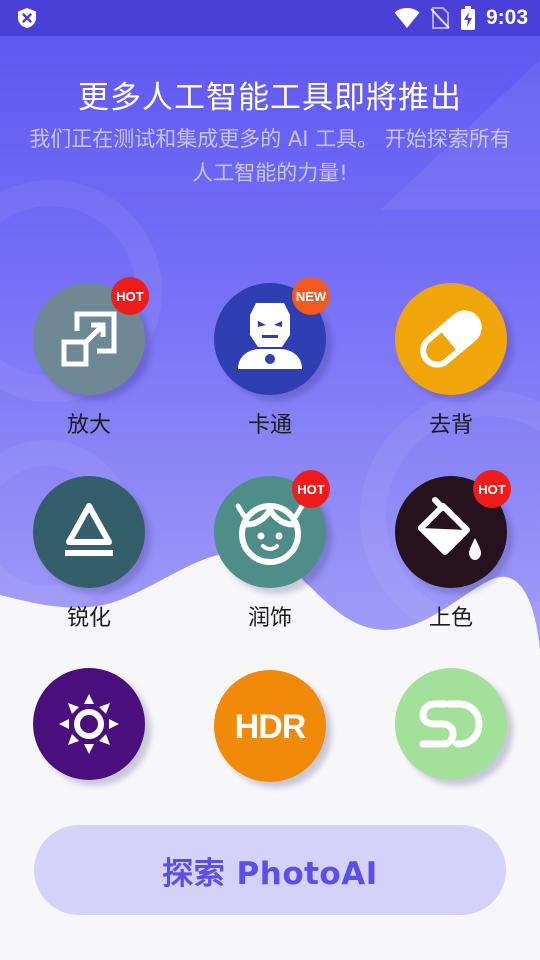  I want to click on tool-cartoon: NEW 卡通, so click(270, 357).